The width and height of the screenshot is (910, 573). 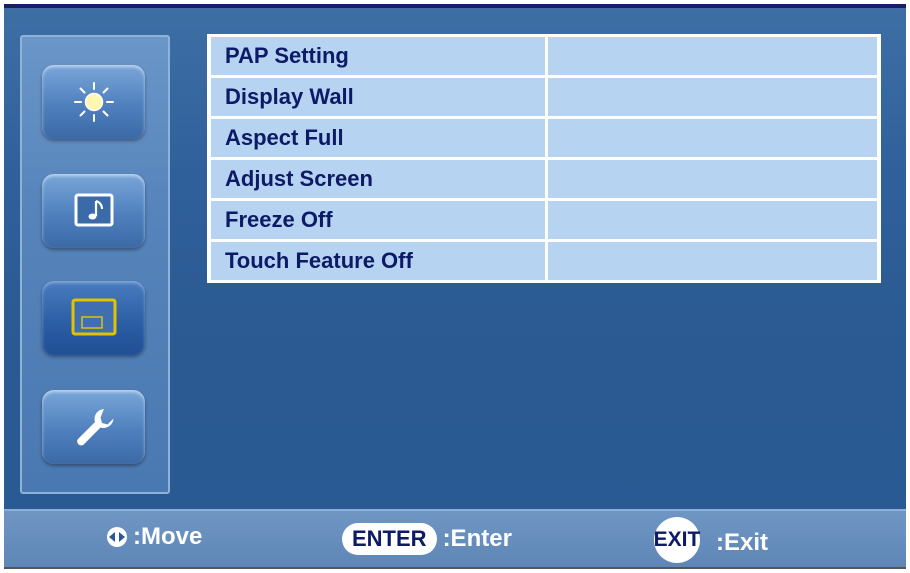 I want to click on menu-item-label: Freeze Off, so click(x=378, y=220).